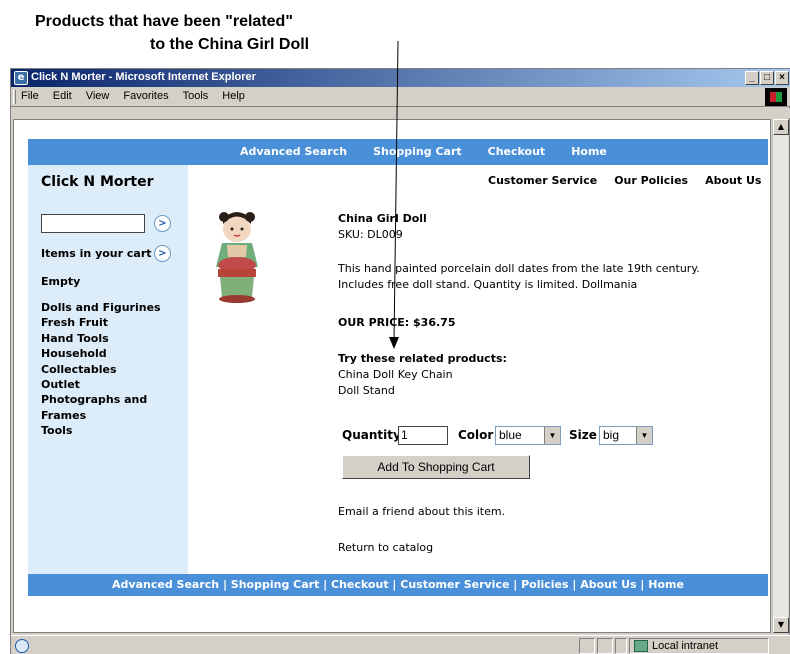 The image size is (790, 654). I want to click on color-label: Color, so click(476, 435).